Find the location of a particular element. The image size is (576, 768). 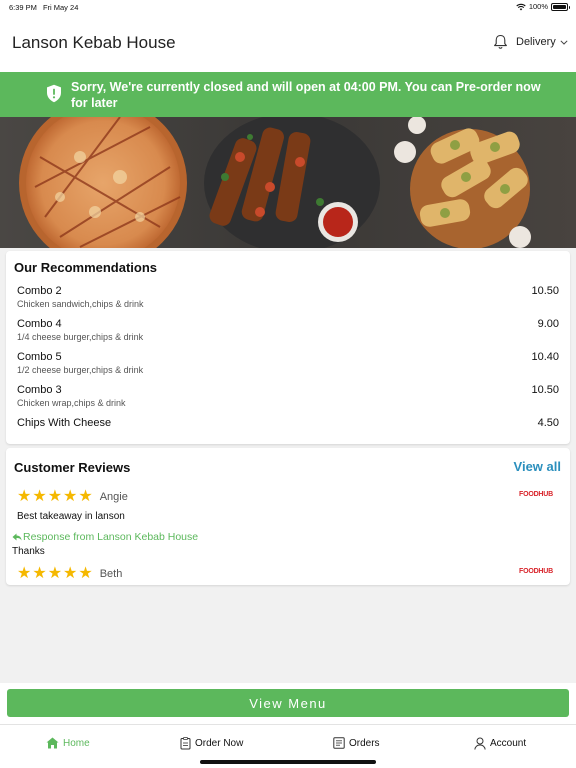

battery-icon is located at coordinates (560, 6).